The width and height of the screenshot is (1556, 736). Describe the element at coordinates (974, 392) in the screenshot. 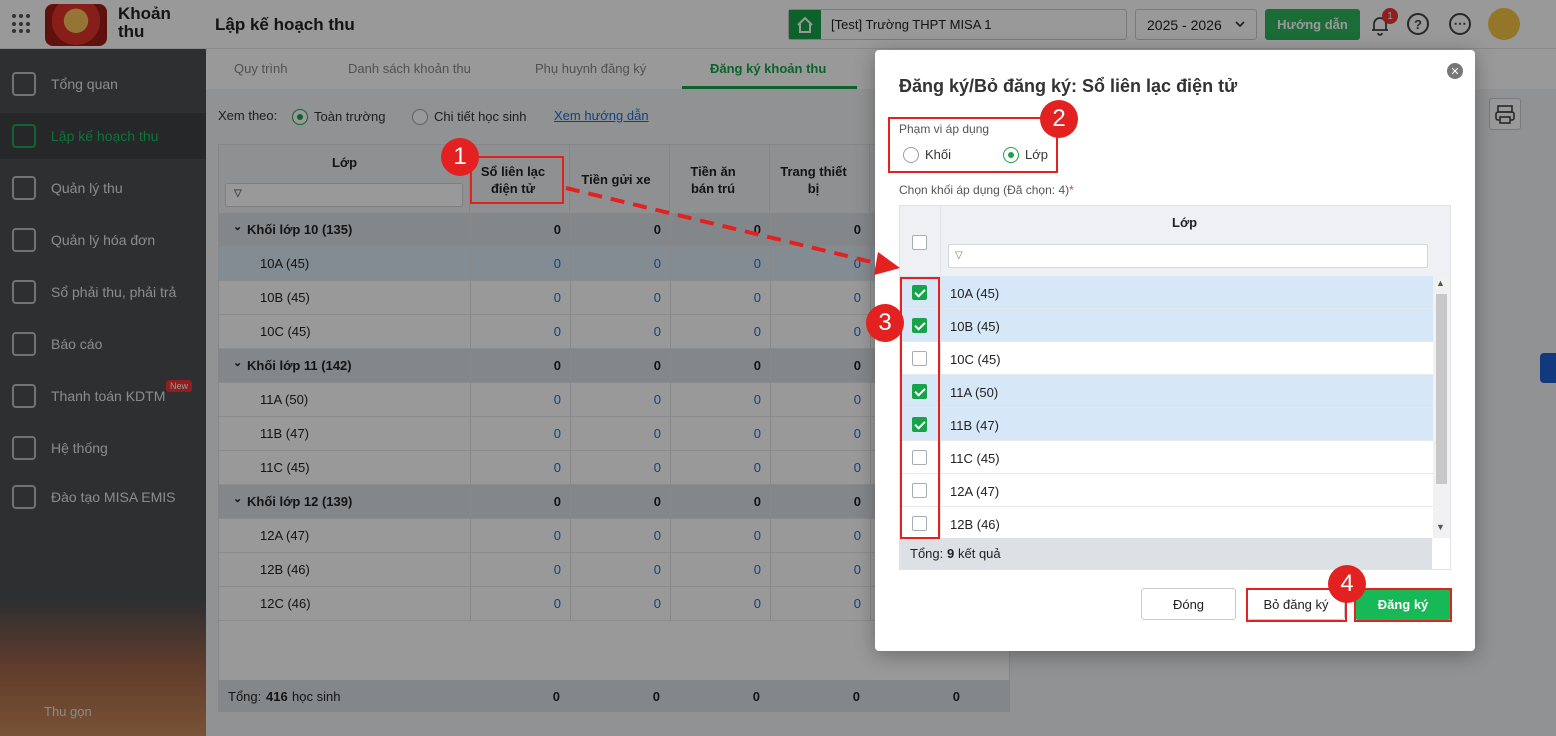

I see `class-option-label: 11A (50)` at that location.